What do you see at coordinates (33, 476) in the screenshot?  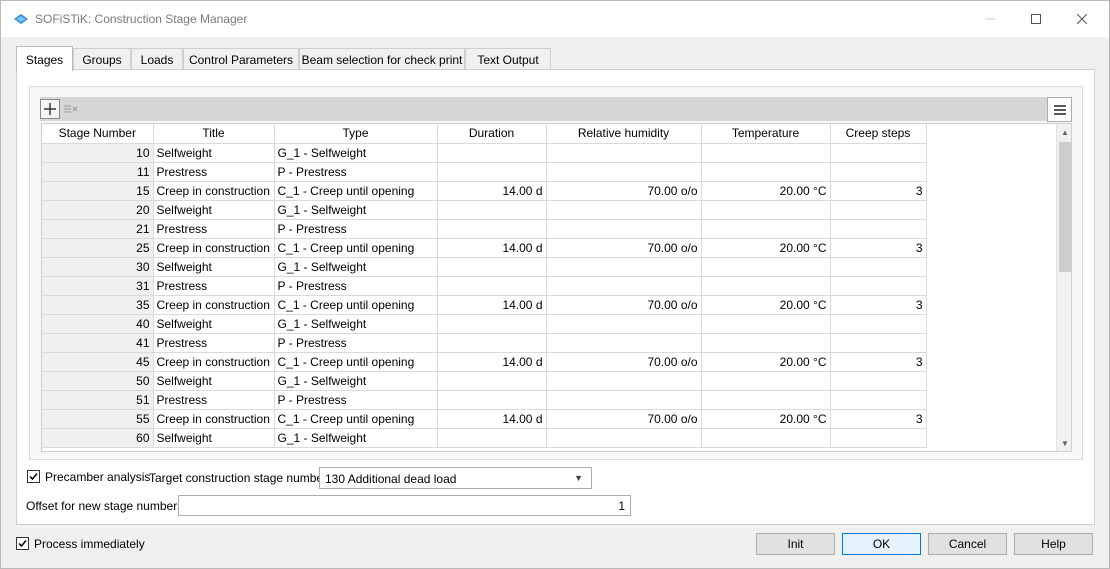 I see `precamber-checkbox` at bounding box center [33, 476].